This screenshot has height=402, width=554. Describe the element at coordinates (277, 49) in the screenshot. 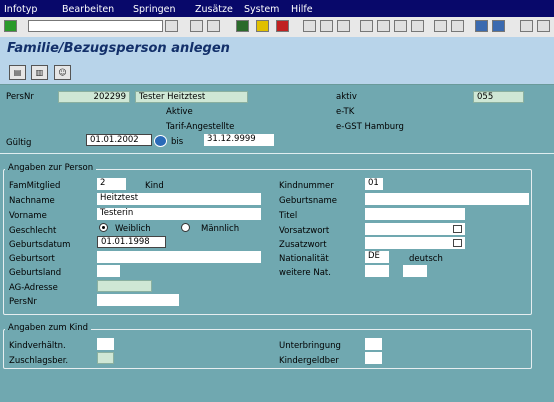

I see `title-bar: Familie/Bezugsperson anlegen` at that location.